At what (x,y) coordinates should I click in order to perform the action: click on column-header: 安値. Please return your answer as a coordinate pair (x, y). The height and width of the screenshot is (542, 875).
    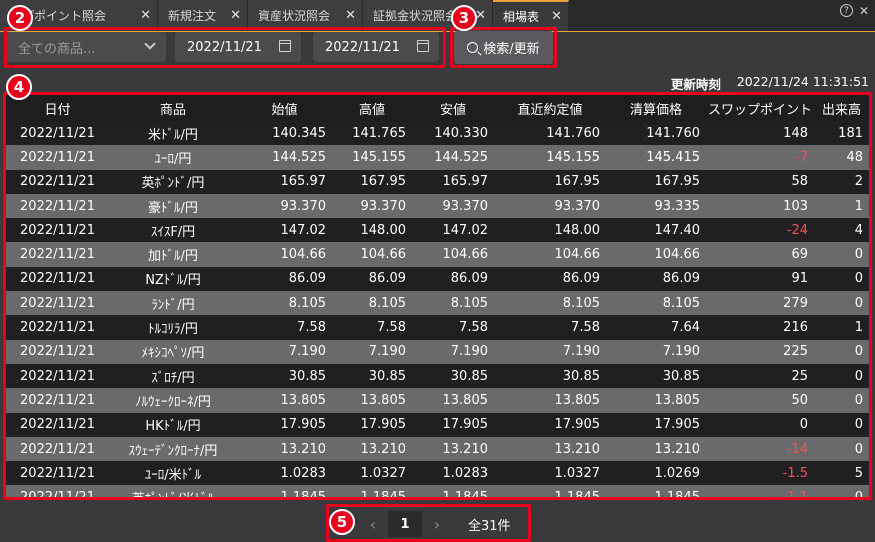
    Looking at the image, I should click on (453, 108).